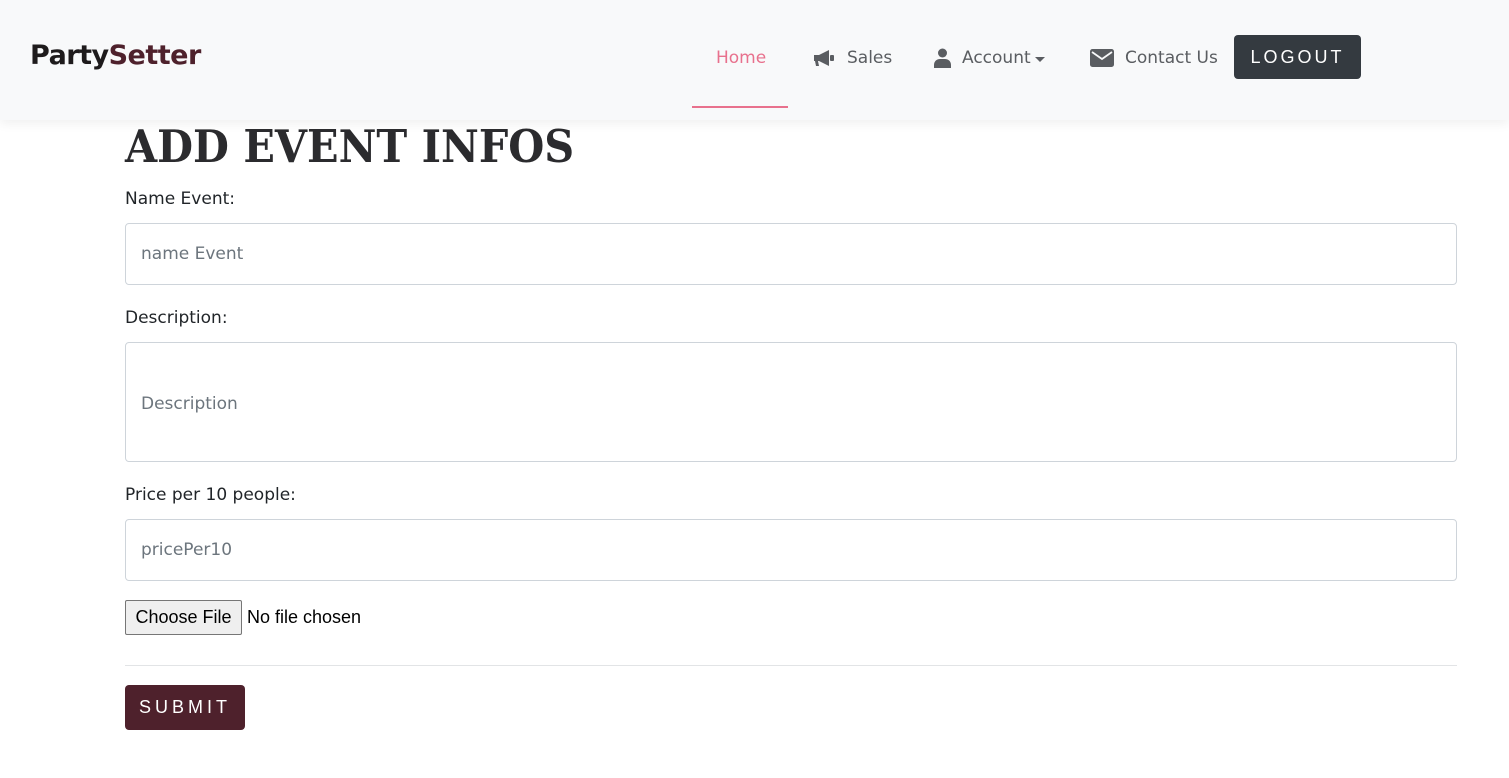  Describe the element at coordinates (176, 318) in the screenshot. I see `description-label: Description:` at that location.